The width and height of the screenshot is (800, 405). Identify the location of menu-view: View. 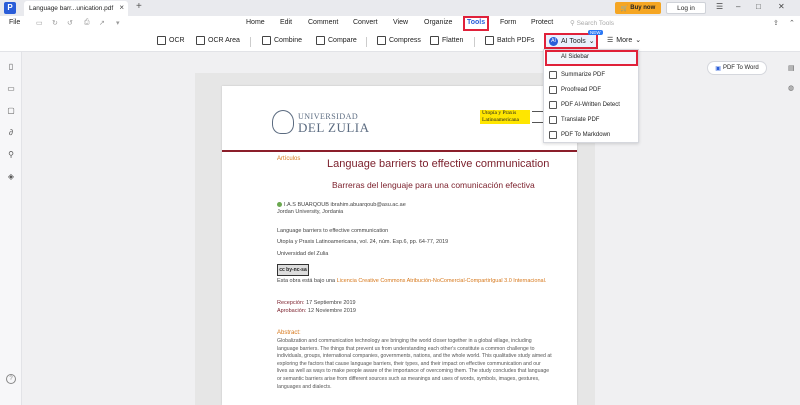
(400, 22).